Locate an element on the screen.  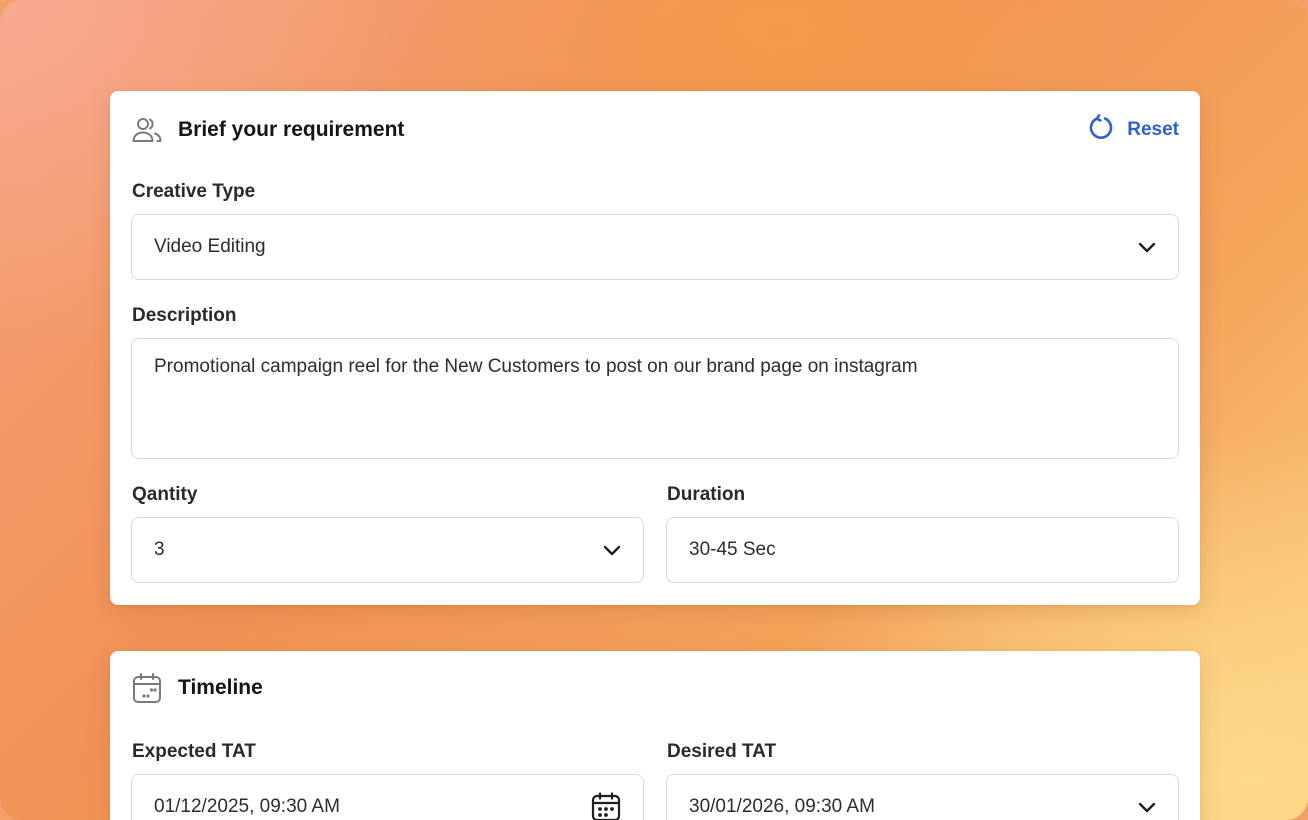
description-label: Description is located at coordinates (184, 315).